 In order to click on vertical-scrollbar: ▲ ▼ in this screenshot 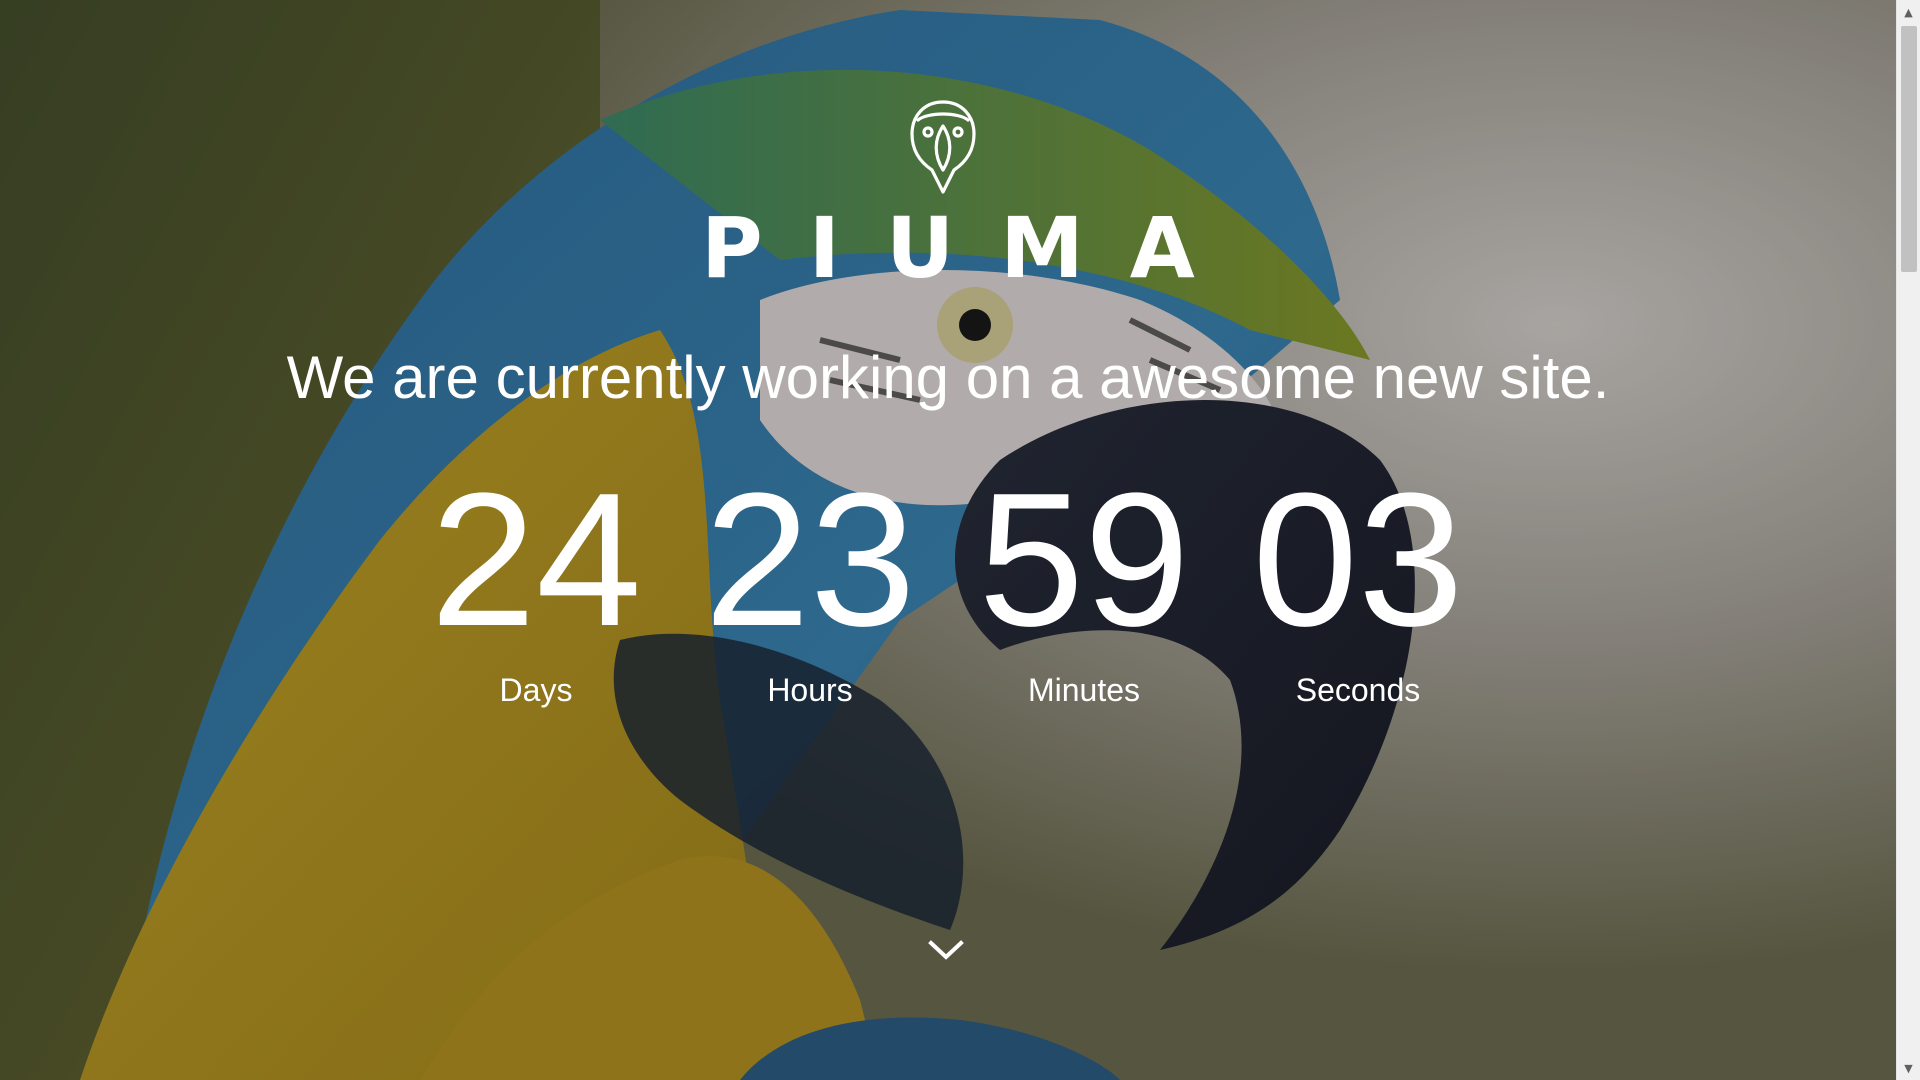, I will do `click(1908, 540)`.